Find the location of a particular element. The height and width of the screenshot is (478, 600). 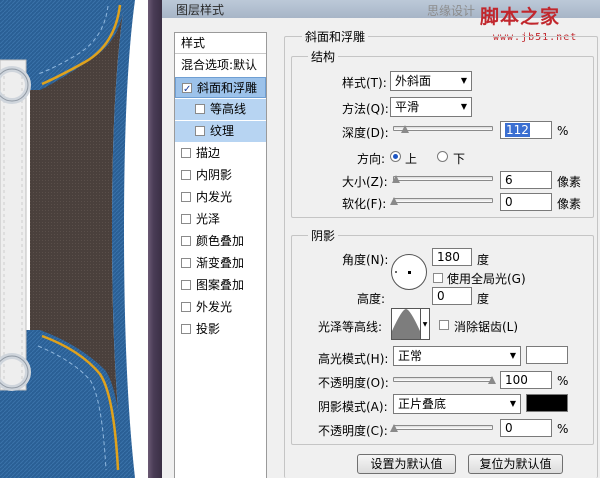

size-label: 大小(Z): is located at coordinates (365, 182).